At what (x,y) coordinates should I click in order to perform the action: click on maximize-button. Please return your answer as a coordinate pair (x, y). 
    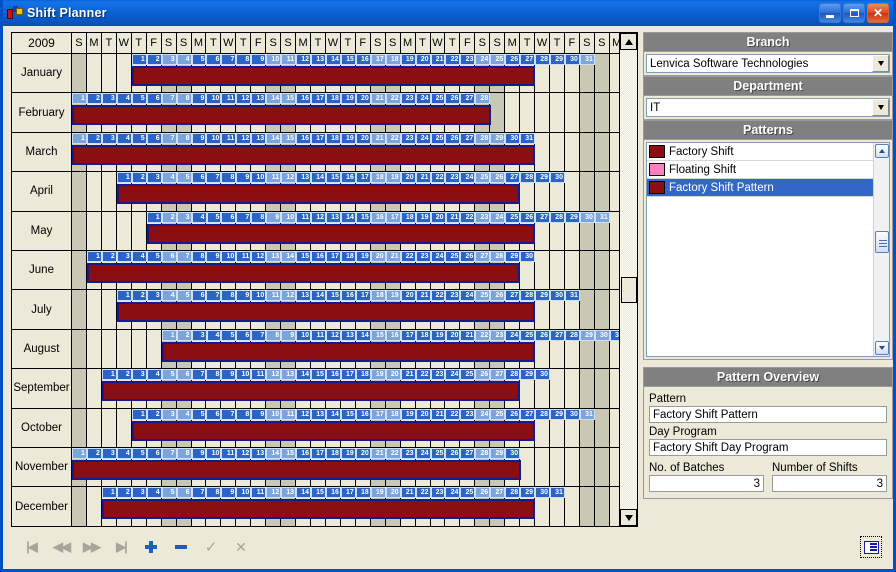
    Looking at the image, I should click on (854, 13).